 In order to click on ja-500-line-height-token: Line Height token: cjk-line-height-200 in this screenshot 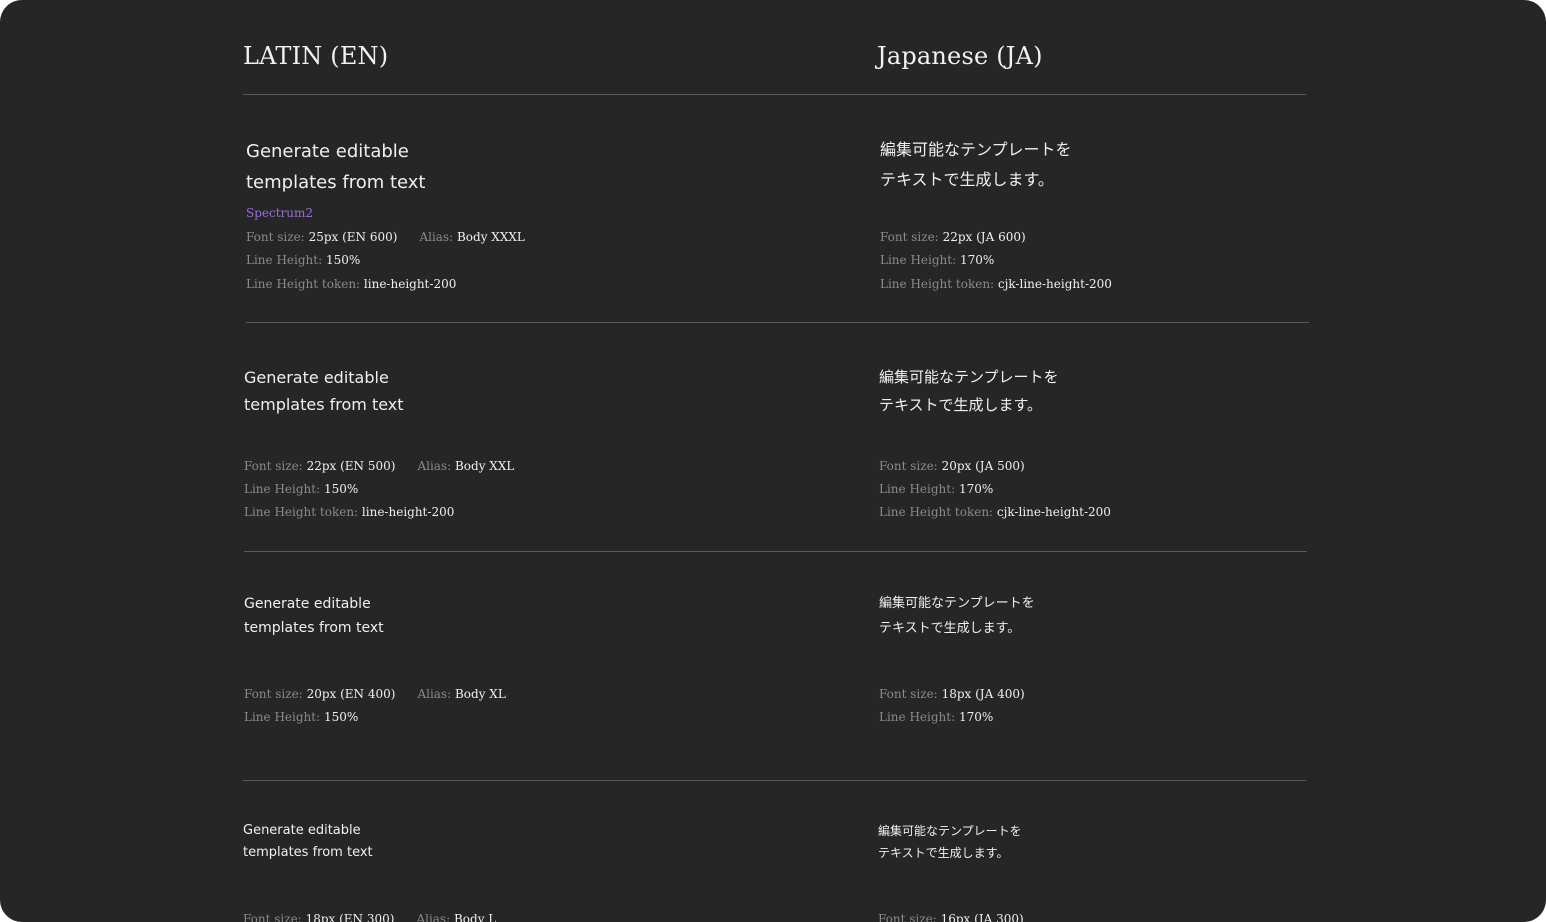, I will do `click(995, 512)`.